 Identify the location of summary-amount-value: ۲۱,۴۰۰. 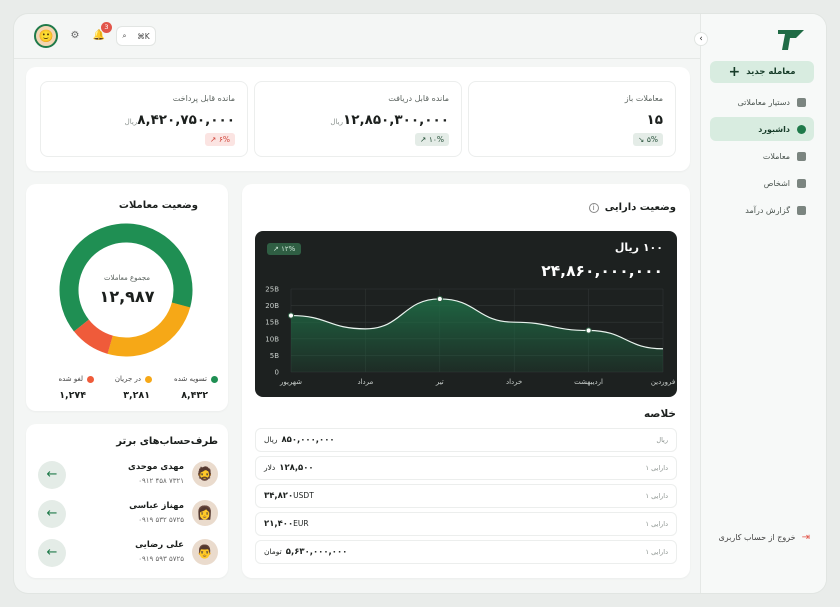
(279, 524).